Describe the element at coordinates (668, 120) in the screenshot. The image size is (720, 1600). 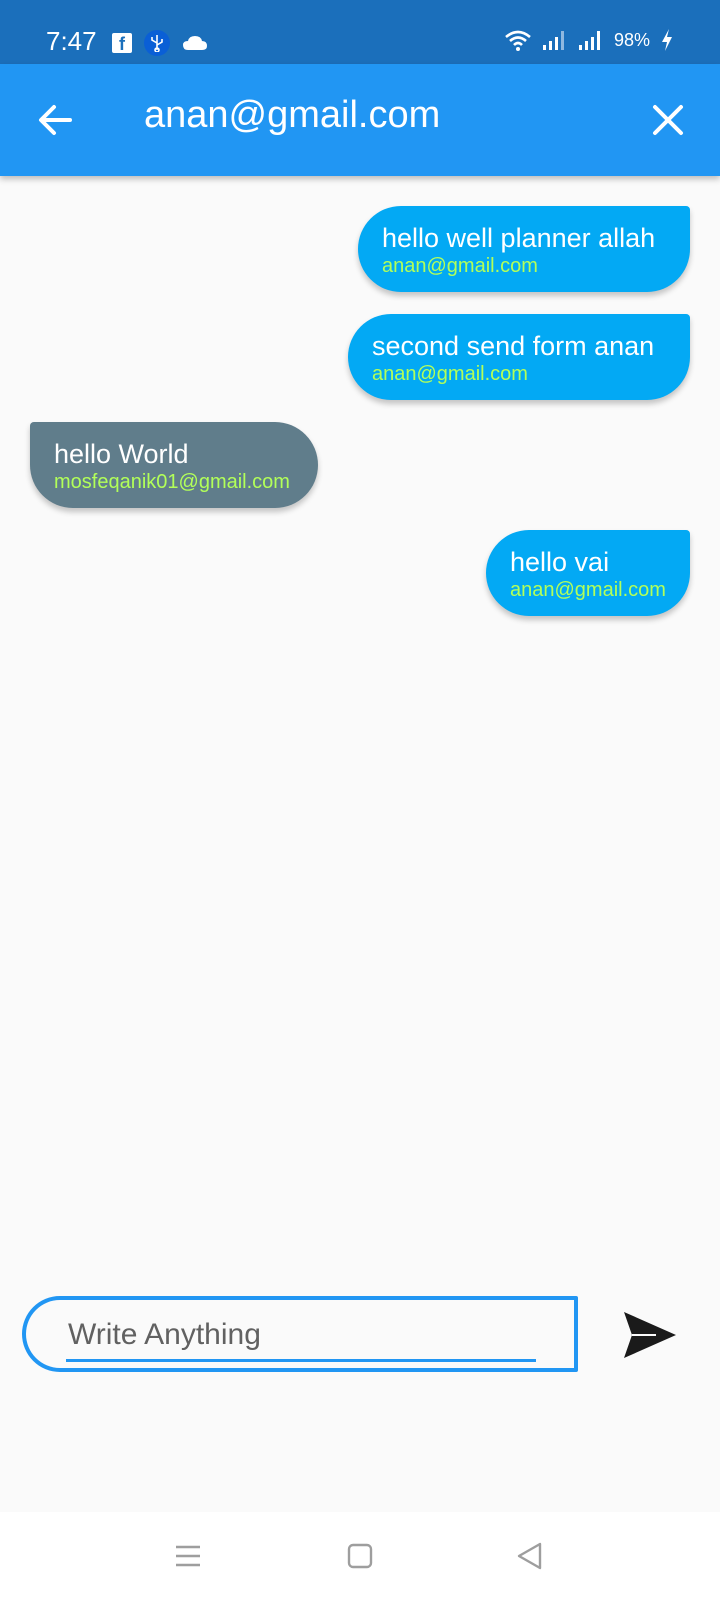
I see `close-icon` at that location.